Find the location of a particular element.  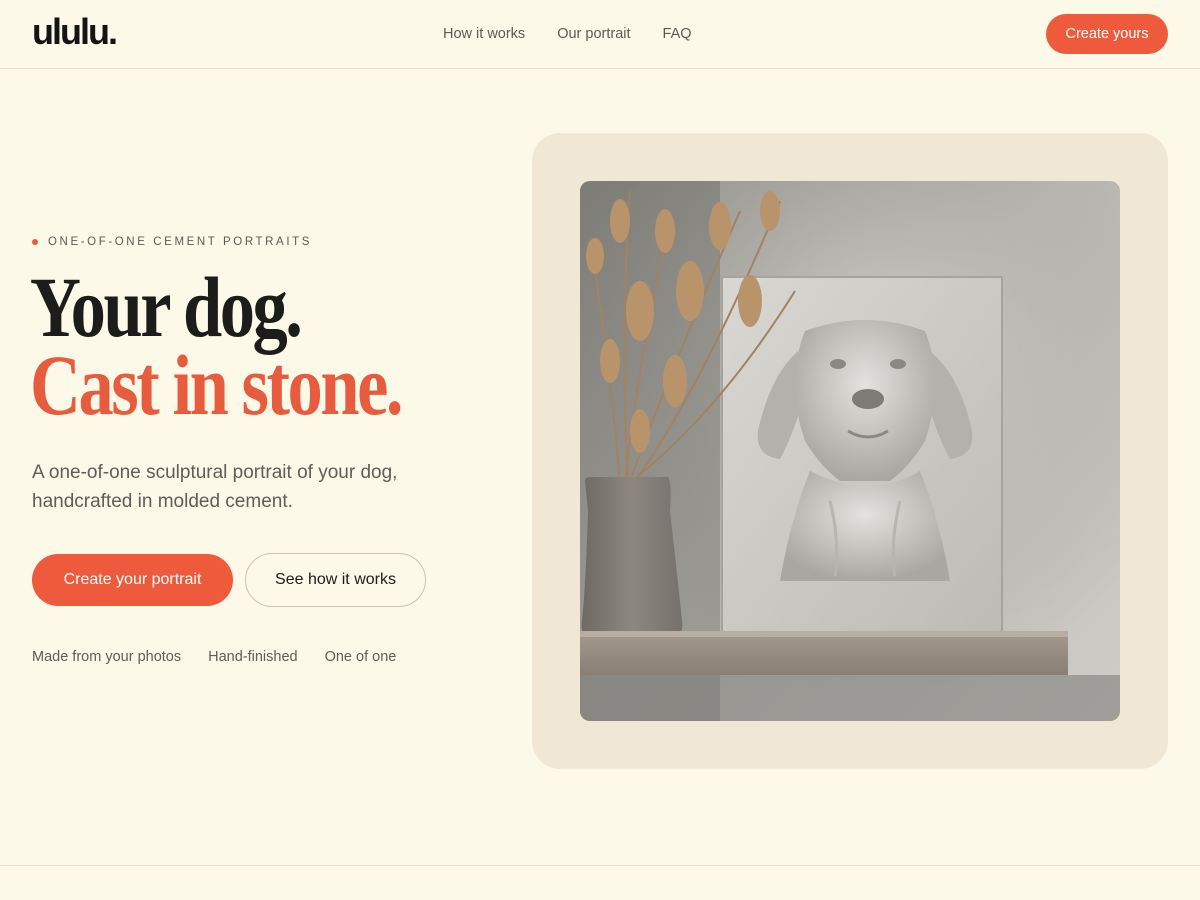

nav-link-how-it-works: How it works is located at coordinates (484, 34).